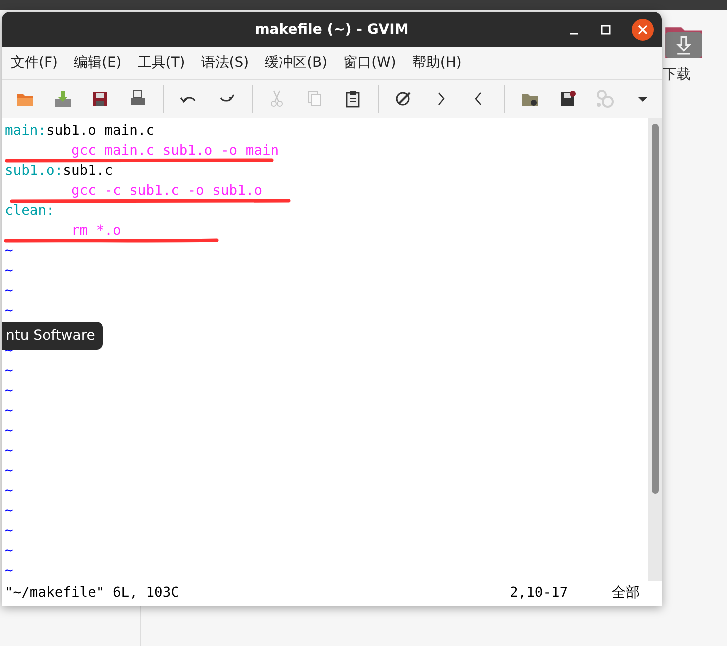 The height and width of the screenshot is (646, 727). I want to click on scroll-position: 全部, so click(626, 593).